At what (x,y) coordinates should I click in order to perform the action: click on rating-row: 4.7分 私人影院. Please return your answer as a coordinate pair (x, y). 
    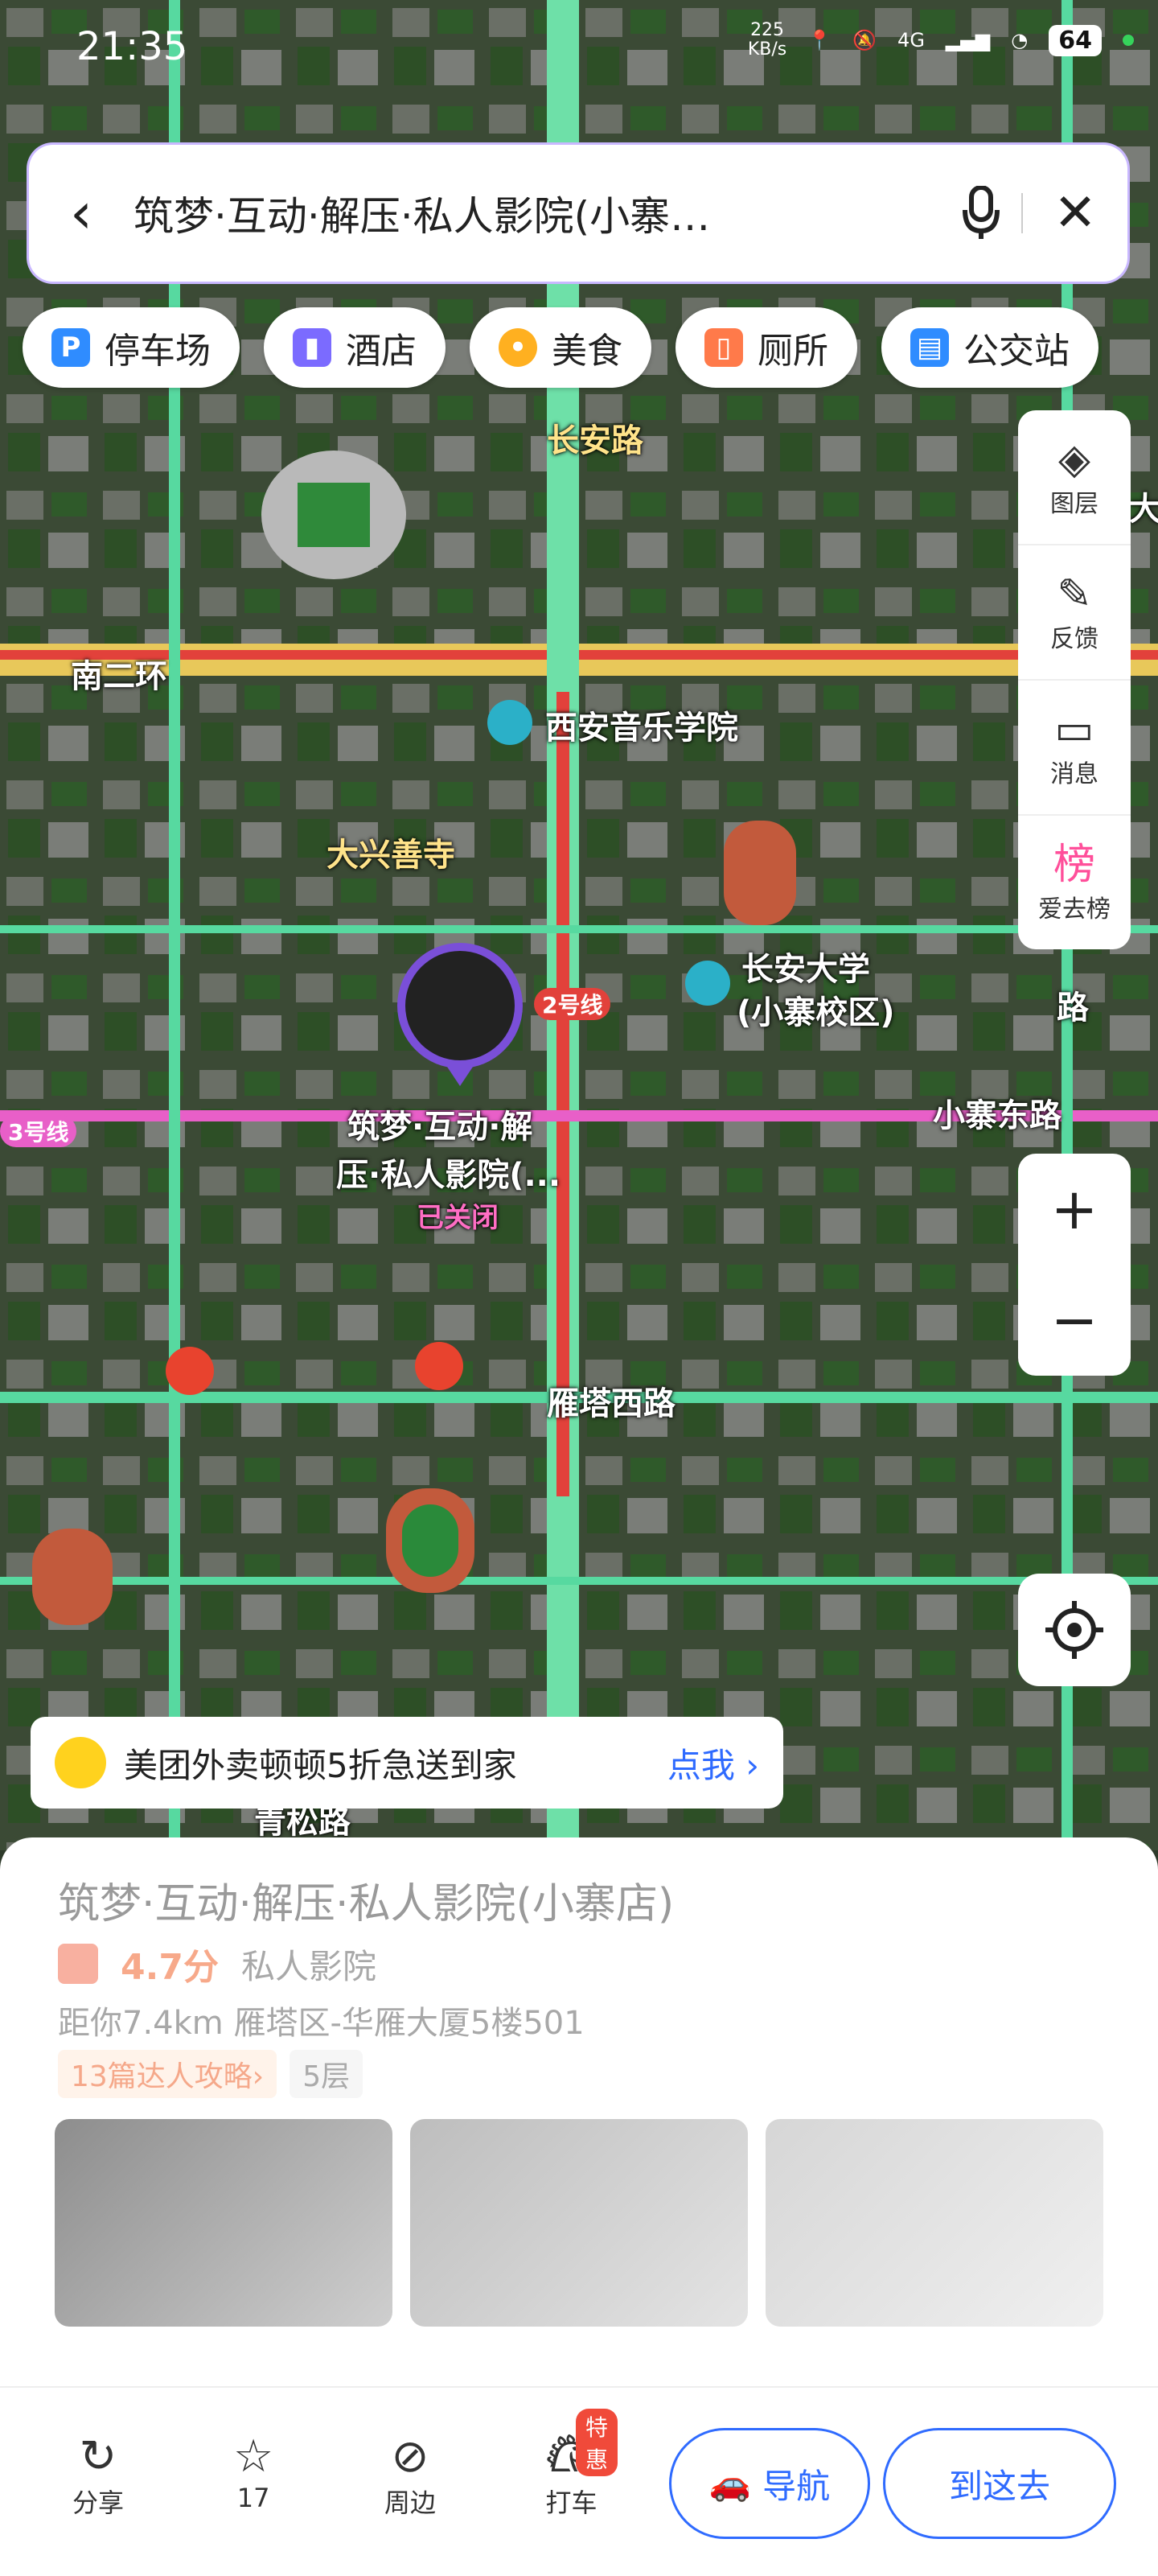
    Looking at the image, I should click on (217, 1964).